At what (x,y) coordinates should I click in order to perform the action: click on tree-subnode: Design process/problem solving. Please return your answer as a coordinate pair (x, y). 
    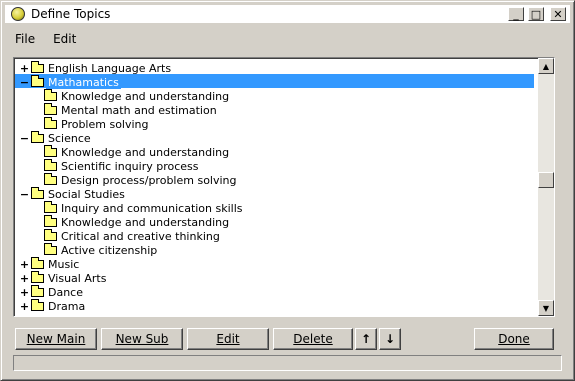
    Looking at the image, I should click on (141, 180).